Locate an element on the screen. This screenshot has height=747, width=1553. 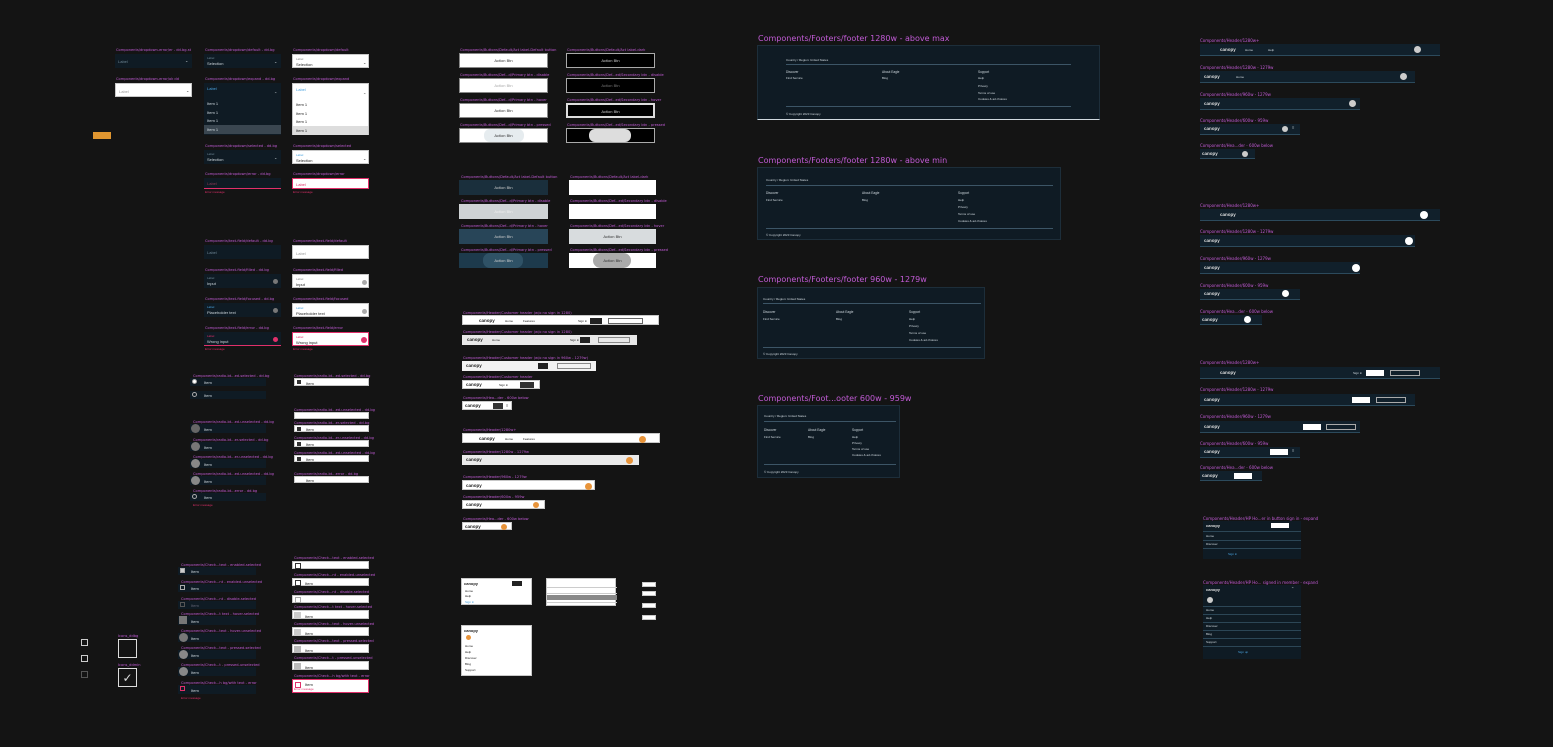
menu-icon: ≡ is located at coordinates (1293, 127).